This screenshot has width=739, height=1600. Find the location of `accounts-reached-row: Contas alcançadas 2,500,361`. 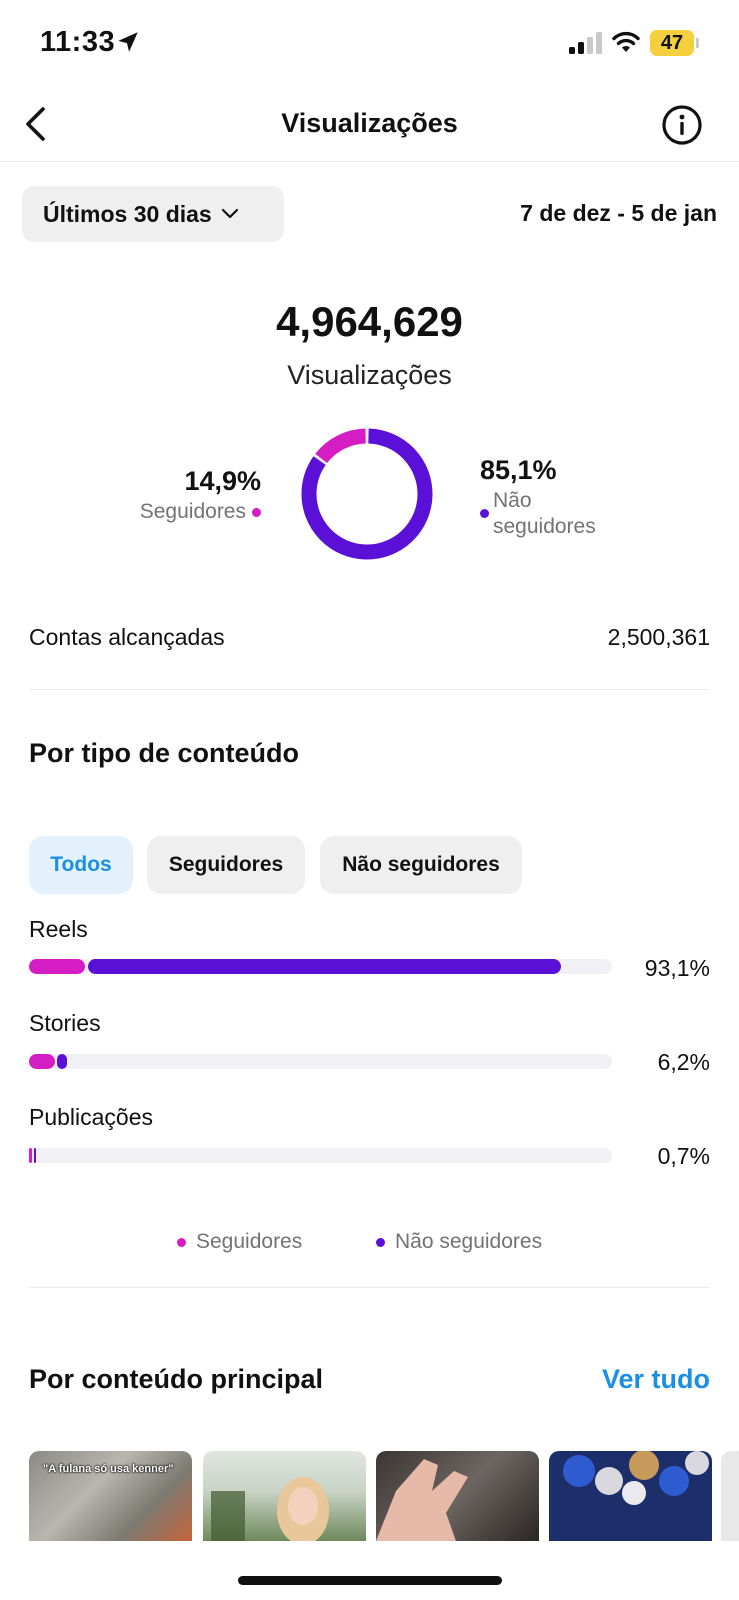

accounts-reached-row: Contas alcançadas 2,500,361 is located at coordinates (369, 637).